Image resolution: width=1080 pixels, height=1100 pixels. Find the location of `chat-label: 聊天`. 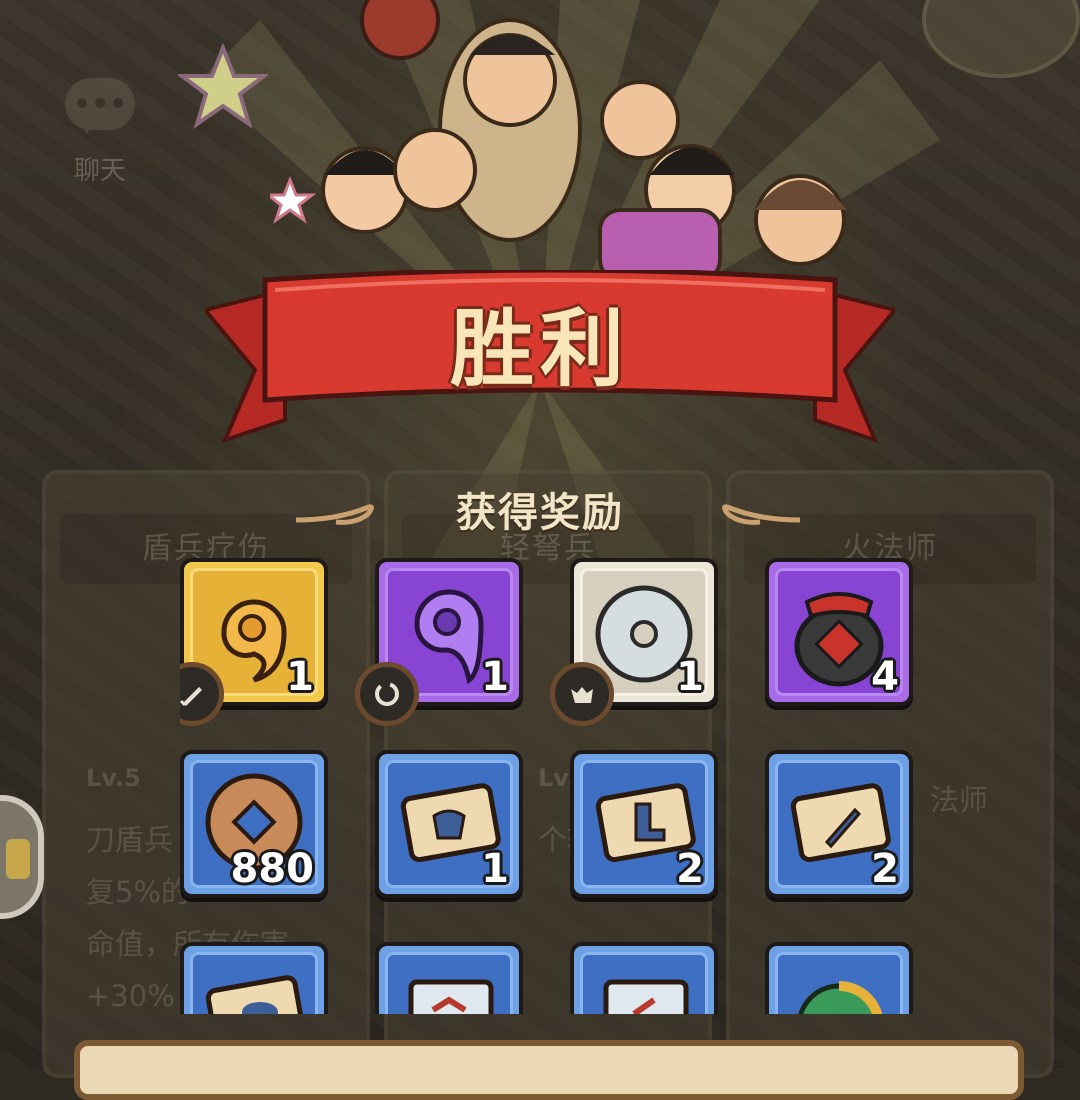

chat-label: 聊天 is located at coordinates (99, 171).